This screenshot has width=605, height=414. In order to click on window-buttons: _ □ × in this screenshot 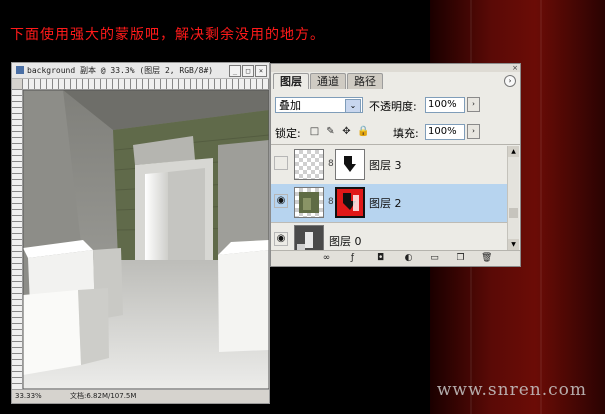, I will do `click(248, 71)`.